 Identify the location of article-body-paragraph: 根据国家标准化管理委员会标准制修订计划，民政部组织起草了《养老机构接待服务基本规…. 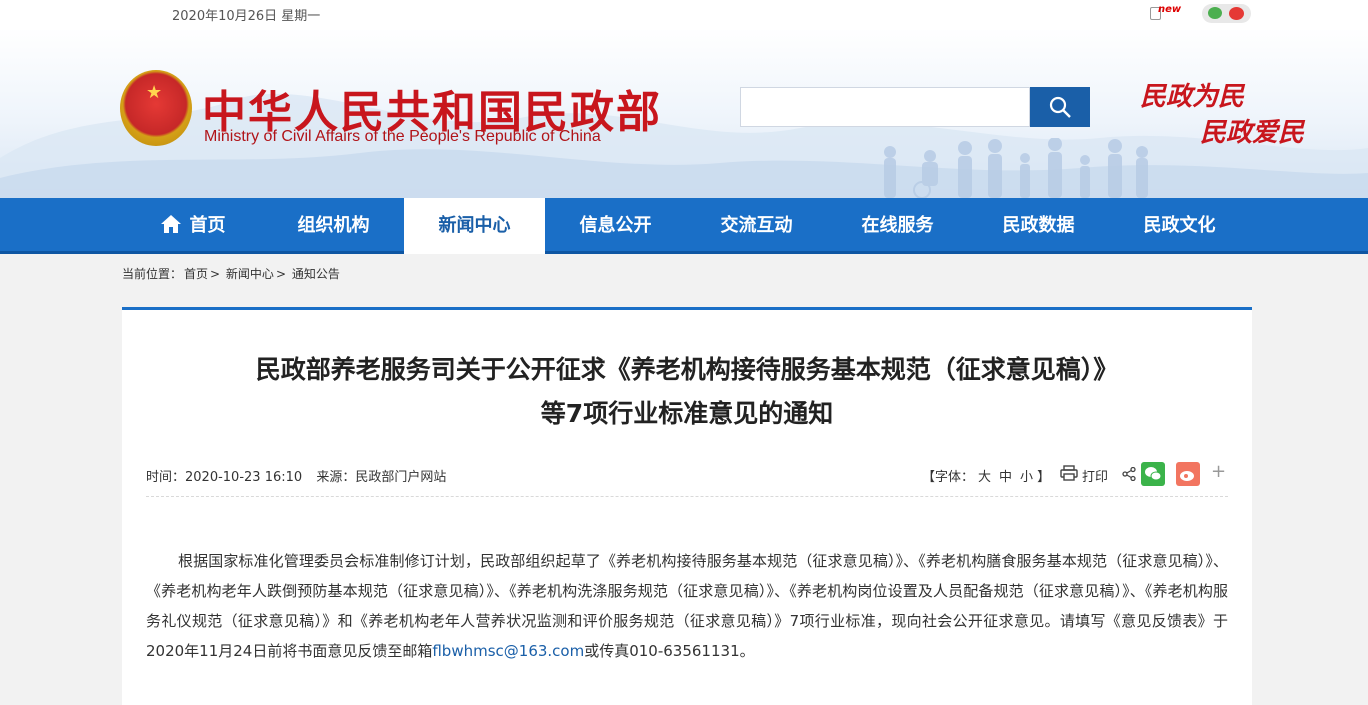
(687, 606).